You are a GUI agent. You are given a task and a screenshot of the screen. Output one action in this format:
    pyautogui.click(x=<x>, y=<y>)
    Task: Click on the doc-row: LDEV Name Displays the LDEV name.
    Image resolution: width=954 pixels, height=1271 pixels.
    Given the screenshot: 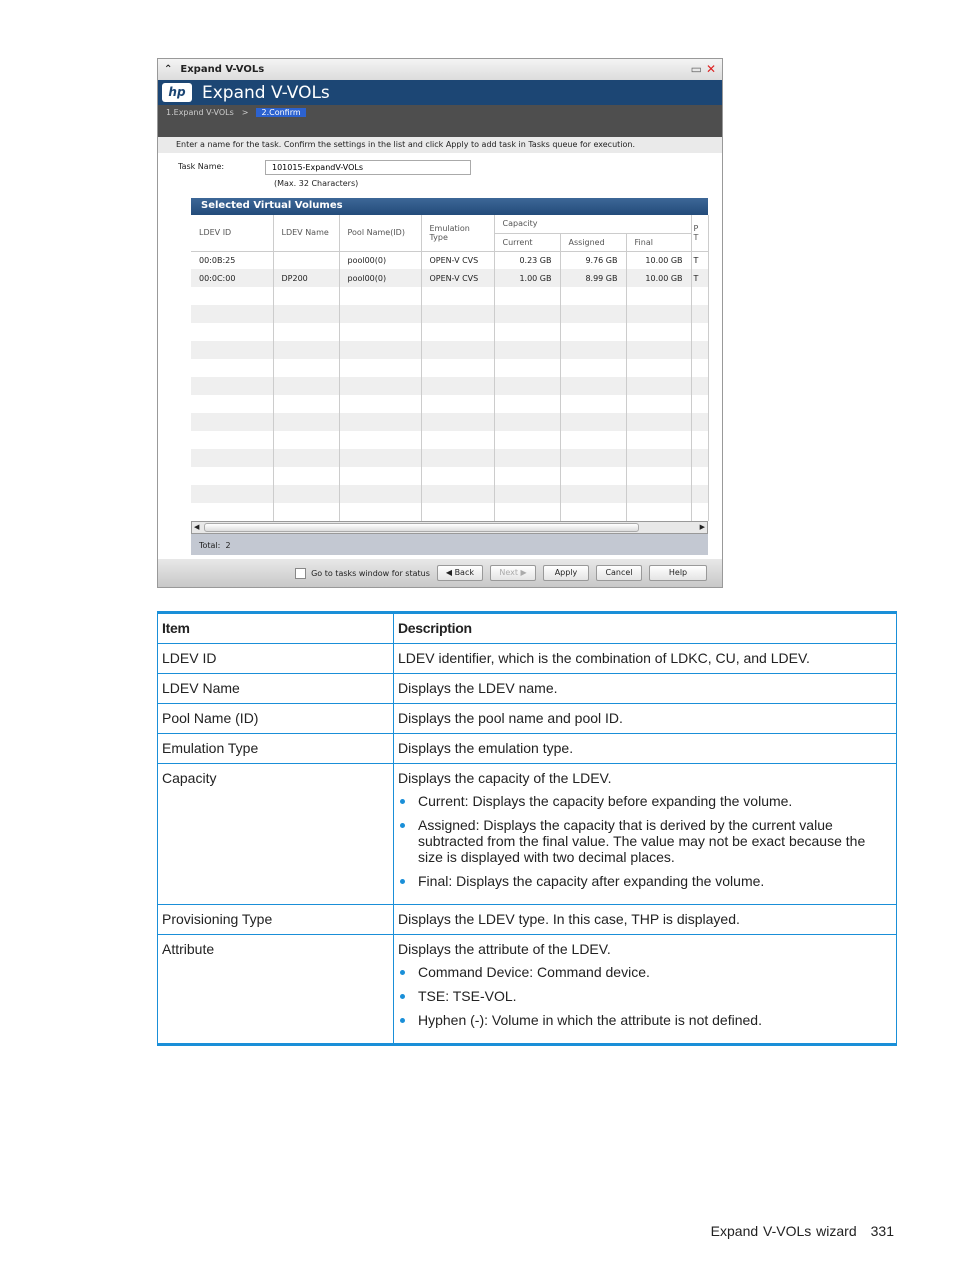 What is the action you would take?
    pyautogui.click(x=527, y=688)
    